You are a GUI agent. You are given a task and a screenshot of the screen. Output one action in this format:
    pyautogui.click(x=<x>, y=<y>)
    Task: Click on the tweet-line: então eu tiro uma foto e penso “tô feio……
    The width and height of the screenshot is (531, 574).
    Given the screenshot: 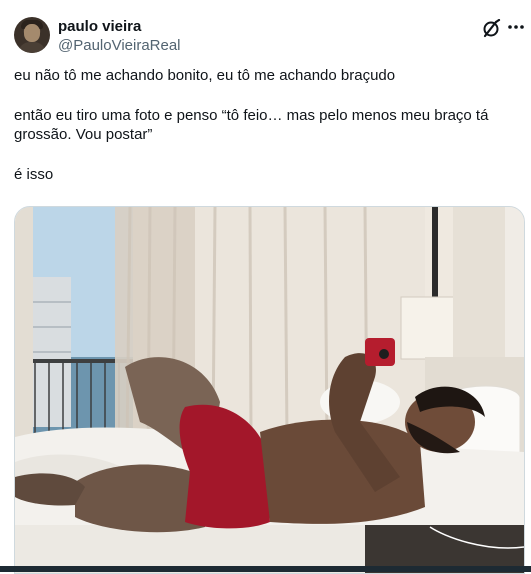 What is the action you would take?
    pyautogui.click(x=251, y=125)
    